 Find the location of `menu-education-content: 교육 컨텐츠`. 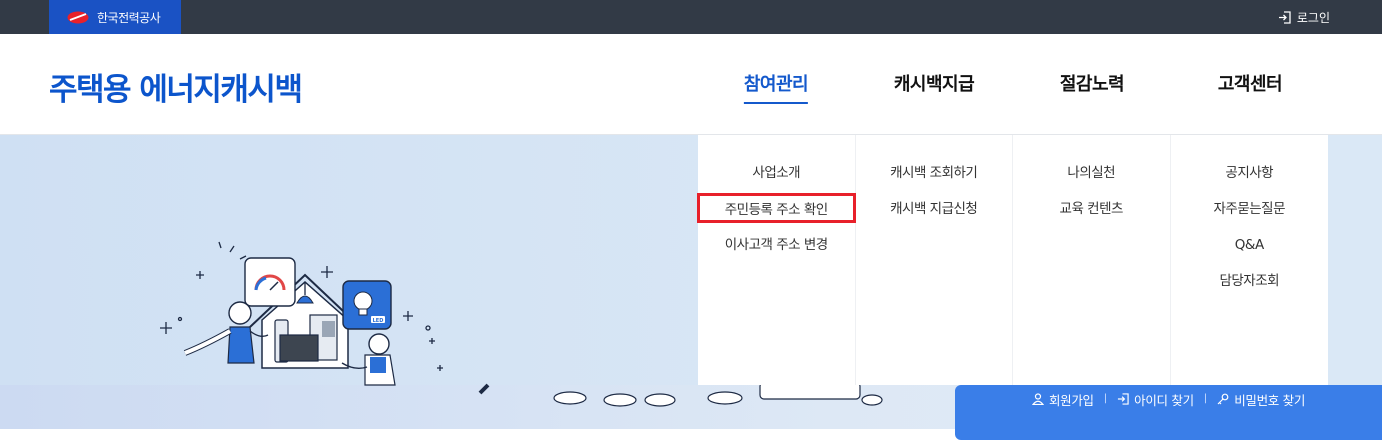

menu-education-content: 교육 컨텐츠 is located at coordinates (1091, 211).